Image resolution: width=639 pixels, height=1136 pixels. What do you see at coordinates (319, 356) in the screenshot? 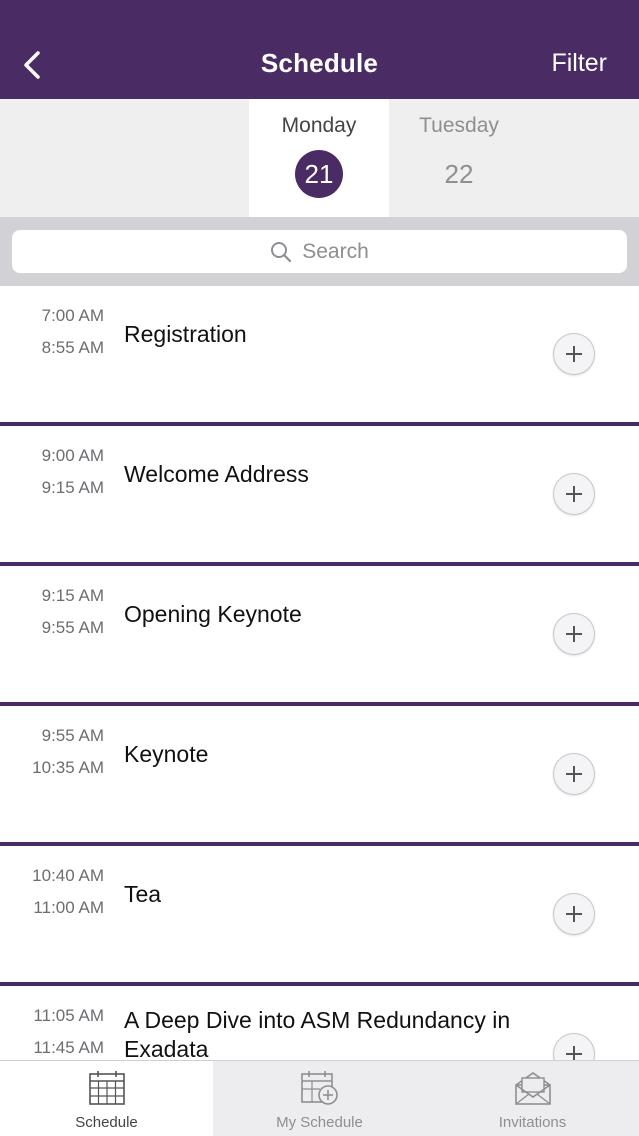
I see `session-row: 7:00 AM 8:55 AM Registration` at bounding box center [319, 356].